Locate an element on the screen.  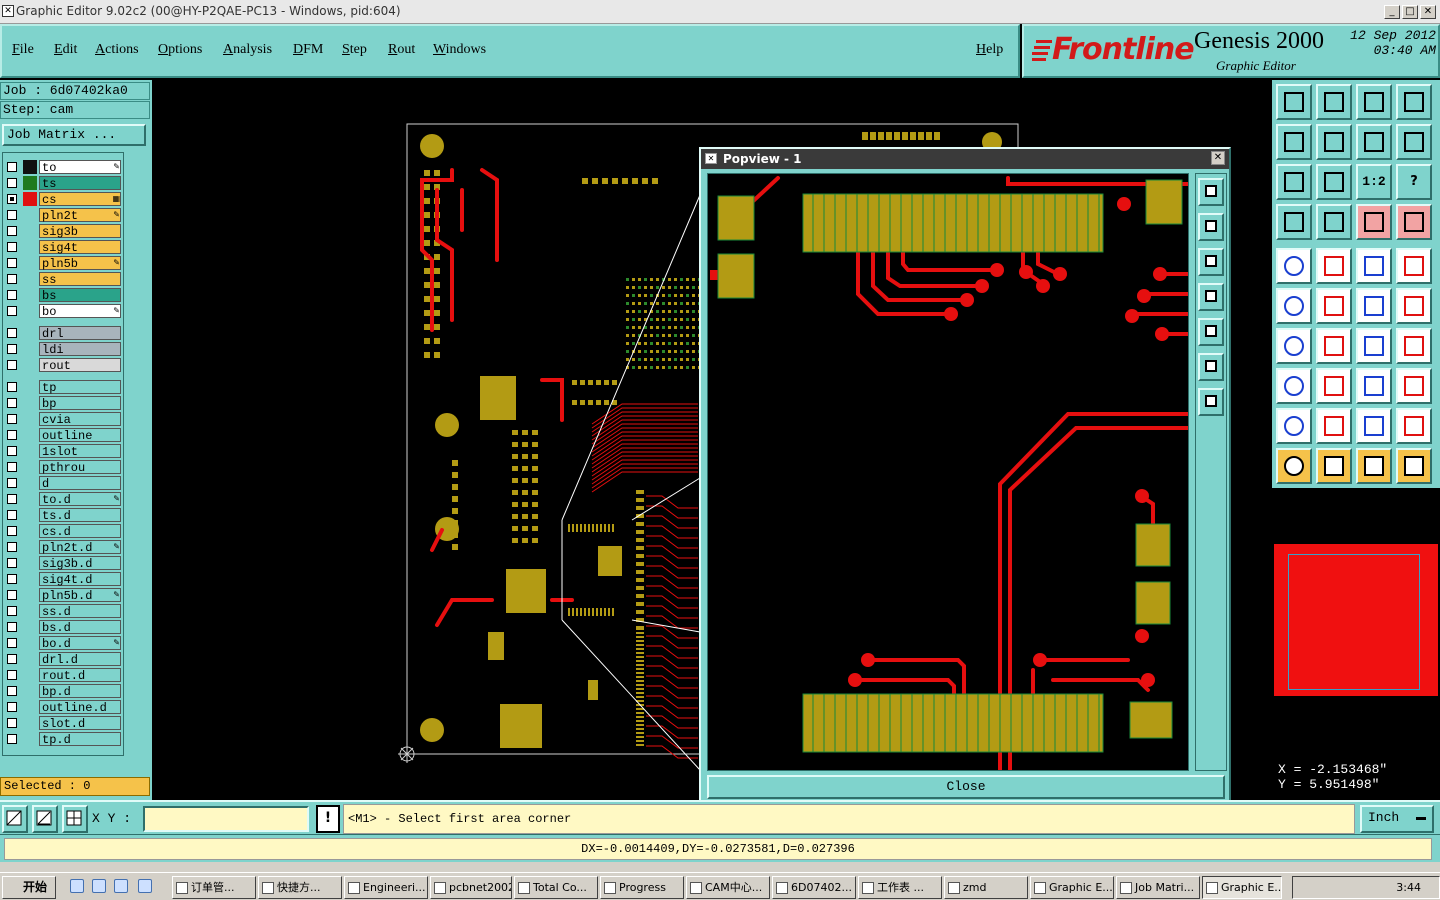
layer-name: bp is located at coordinates (80, 403).